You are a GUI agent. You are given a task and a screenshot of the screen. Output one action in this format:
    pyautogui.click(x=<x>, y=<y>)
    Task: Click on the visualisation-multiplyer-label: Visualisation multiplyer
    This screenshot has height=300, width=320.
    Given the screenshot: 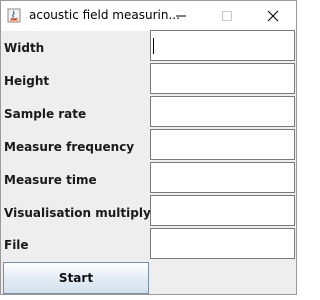 What is the action you would take?
    pyautogui.click(x=84, y=213)
    